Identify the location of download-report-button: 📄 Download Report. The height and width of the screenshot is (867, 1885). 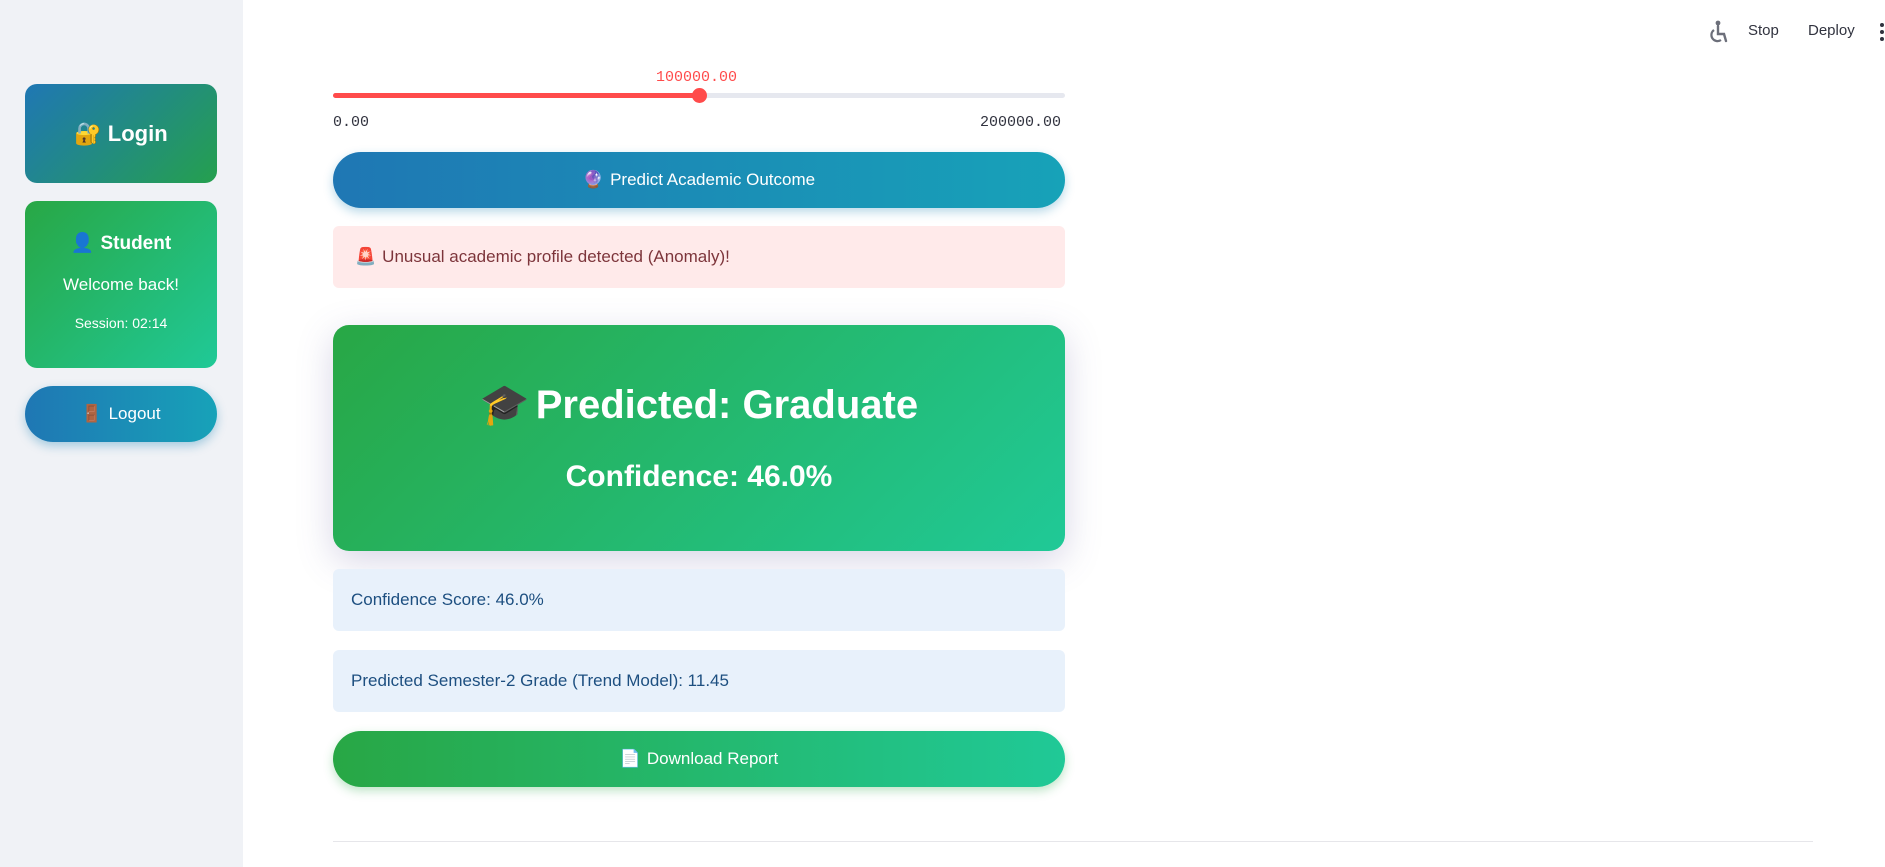
(699, 759).